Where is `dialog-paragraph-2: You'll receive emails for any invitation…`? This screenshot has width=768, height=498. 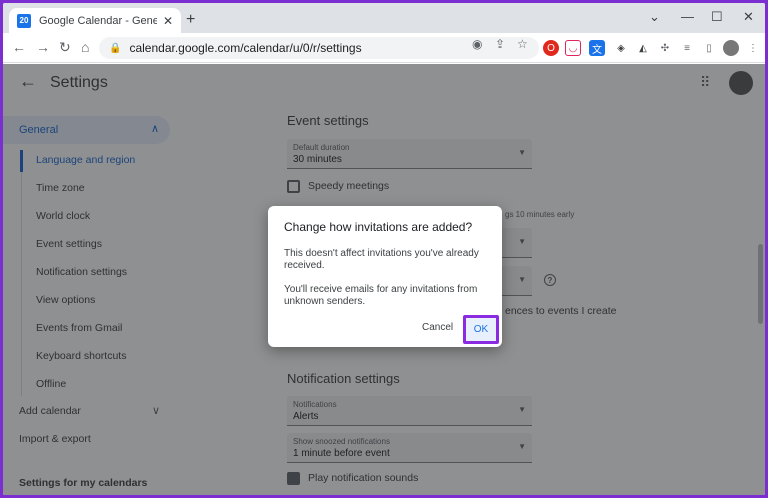
dialog-paragraph-2: You'll receive emails for any invitation… is located at coordinates (381, 295).